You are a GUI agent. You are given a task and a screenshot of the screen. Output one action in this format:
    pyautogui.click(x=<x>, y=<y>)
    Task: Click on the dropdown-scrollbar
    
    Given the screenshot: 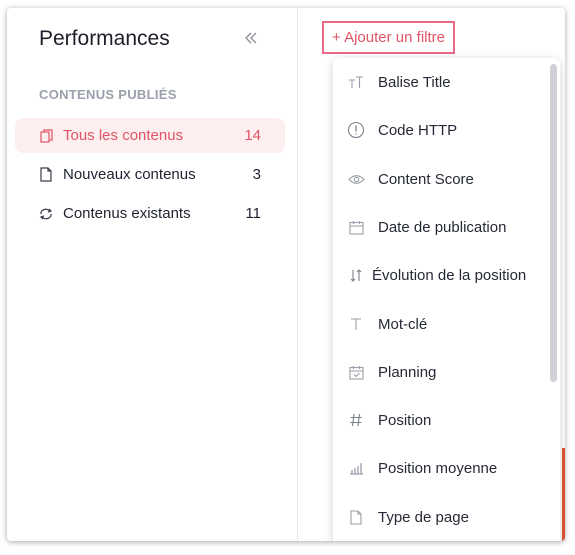 What is the action you would take?
    pyautogui.click(x=553, y=223)
    